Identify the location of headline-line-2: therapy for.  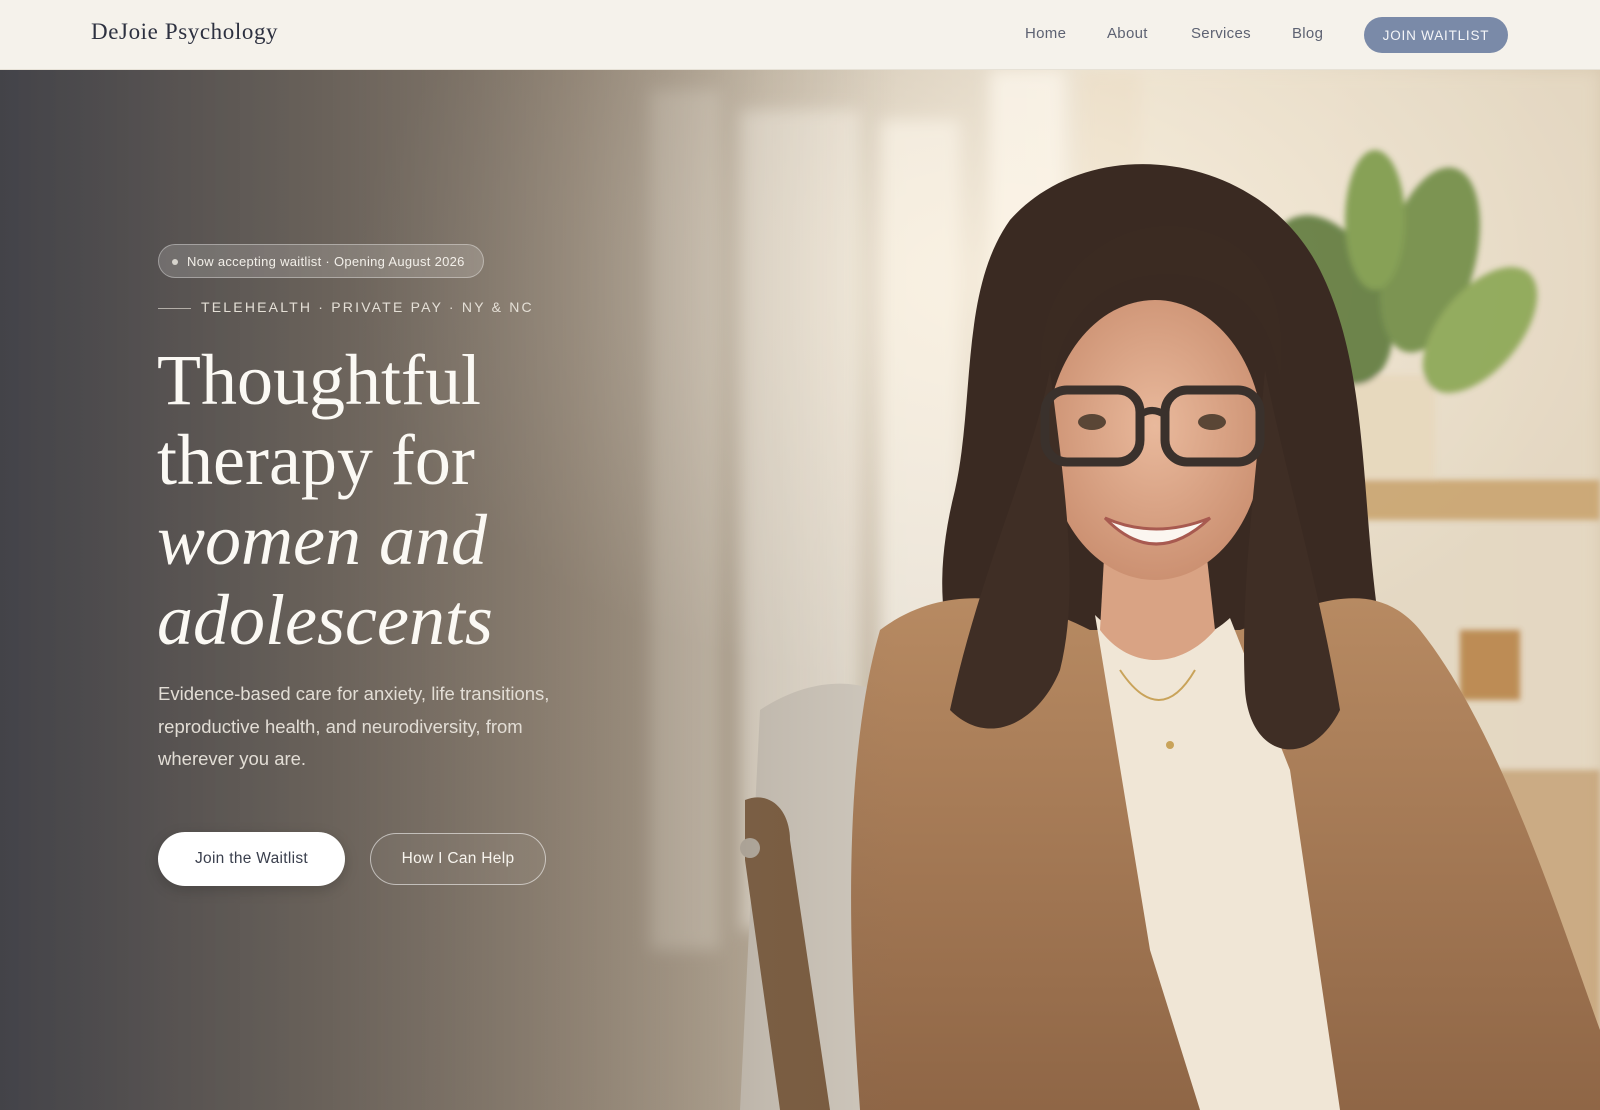
(316, 460).